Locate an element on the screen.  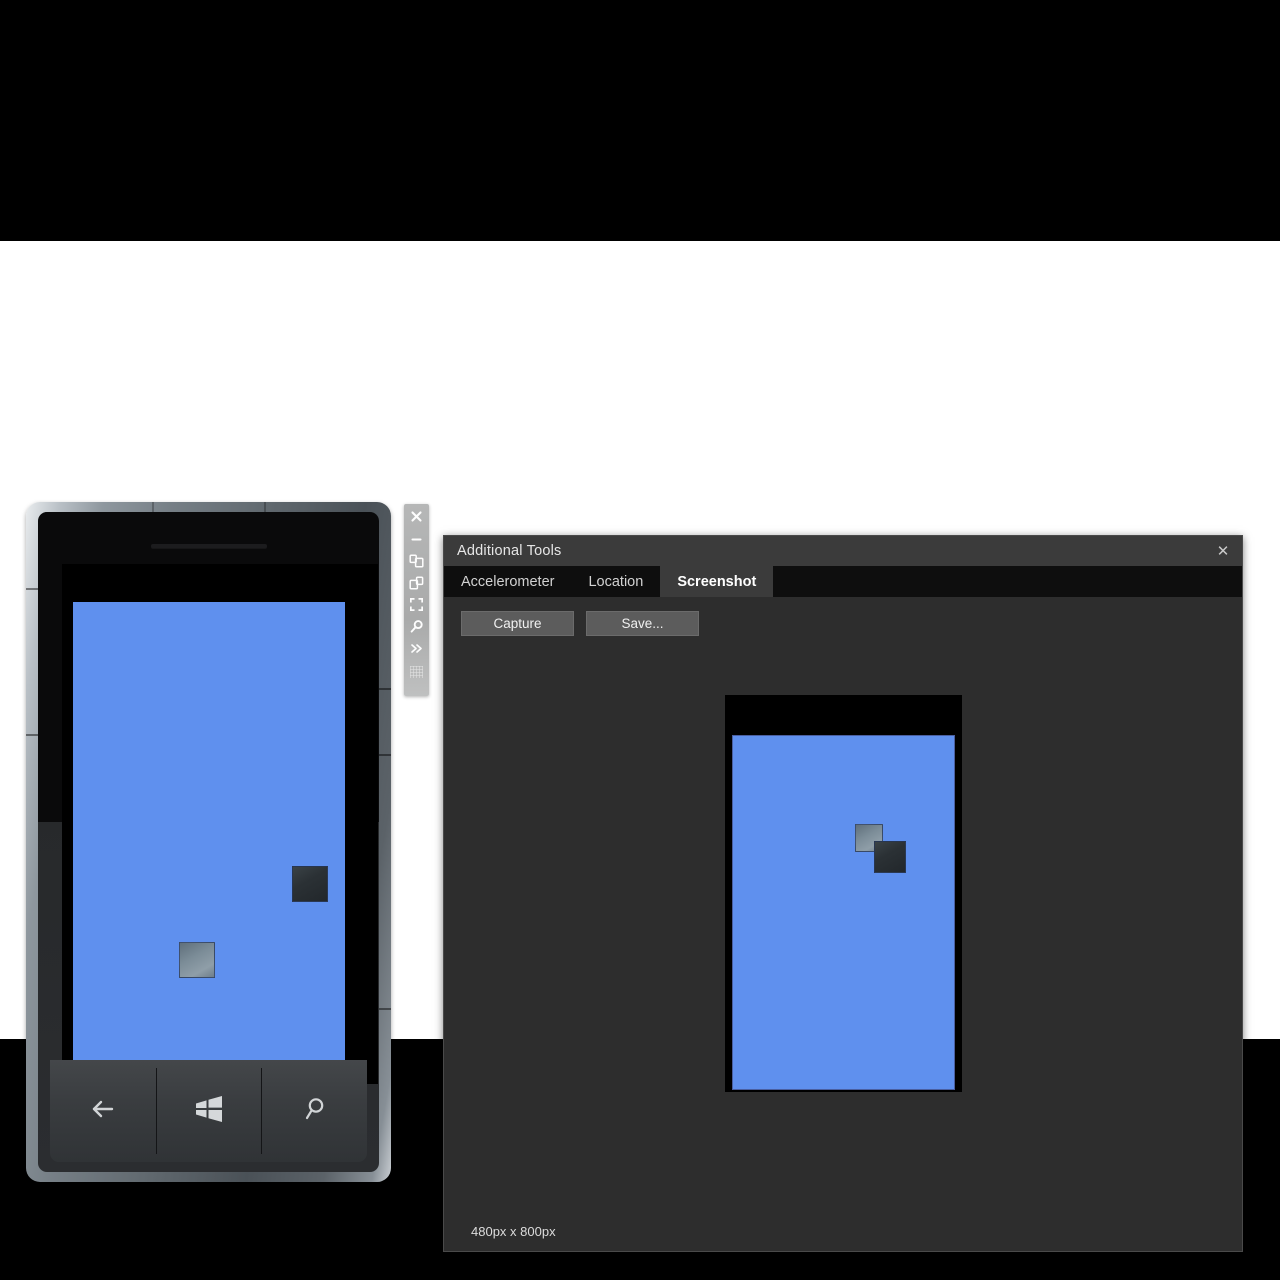
expand-chevrons-icon is located at coordinates (416, 651).